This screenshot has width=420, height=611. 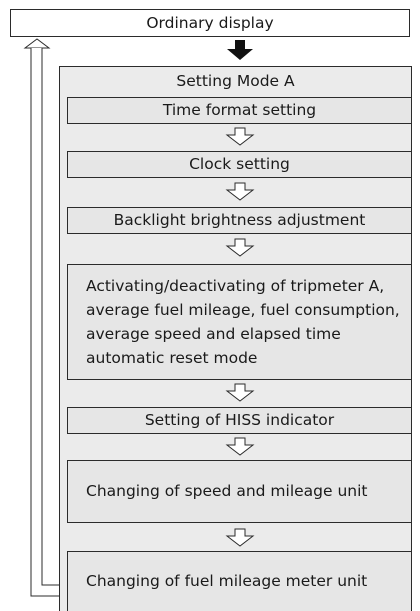 I want to click on step-time-format: Time format setting, so click(x=239, y=110).